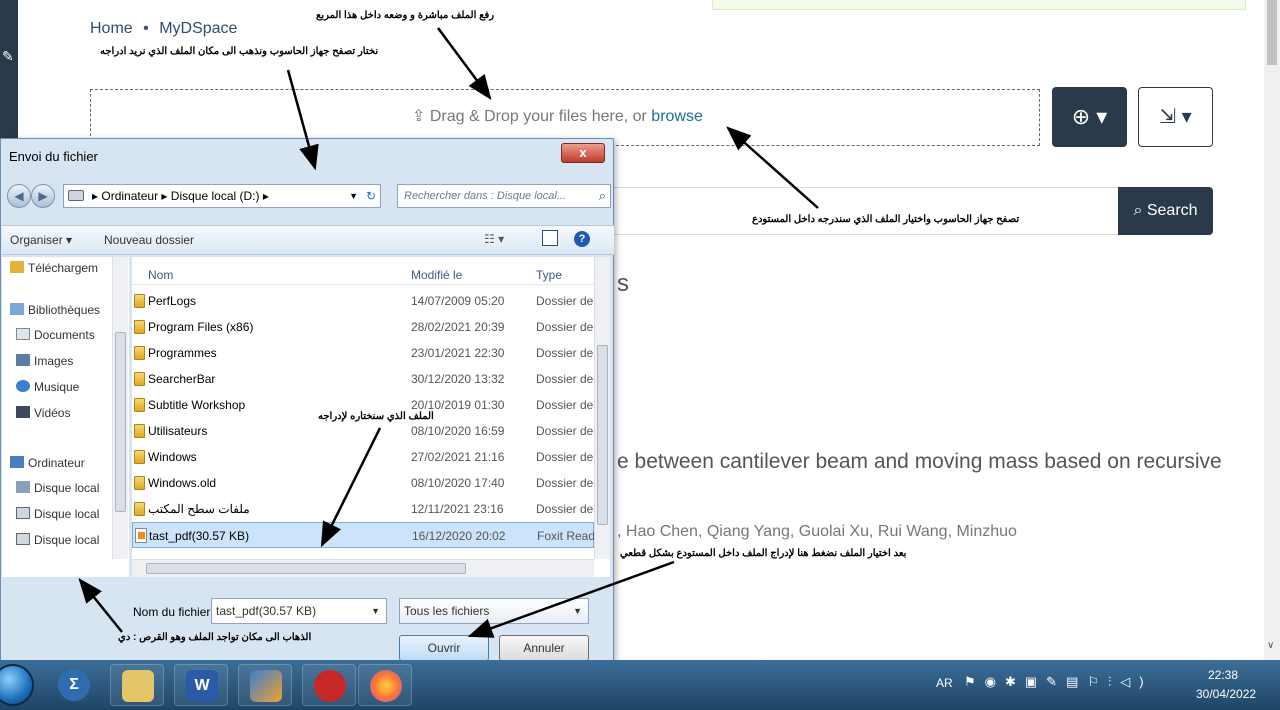  I want to click on address-bar: ▸ Ordinateur ▸ Disque local (D:) ▸ ▼ ↻, so click(222, 196).